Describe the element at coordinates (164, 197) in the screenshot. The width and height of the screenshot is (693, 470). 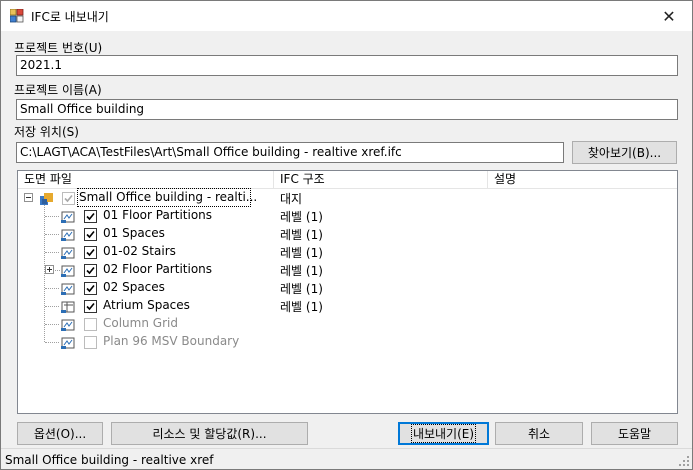
I see `focus-rect` at that location.